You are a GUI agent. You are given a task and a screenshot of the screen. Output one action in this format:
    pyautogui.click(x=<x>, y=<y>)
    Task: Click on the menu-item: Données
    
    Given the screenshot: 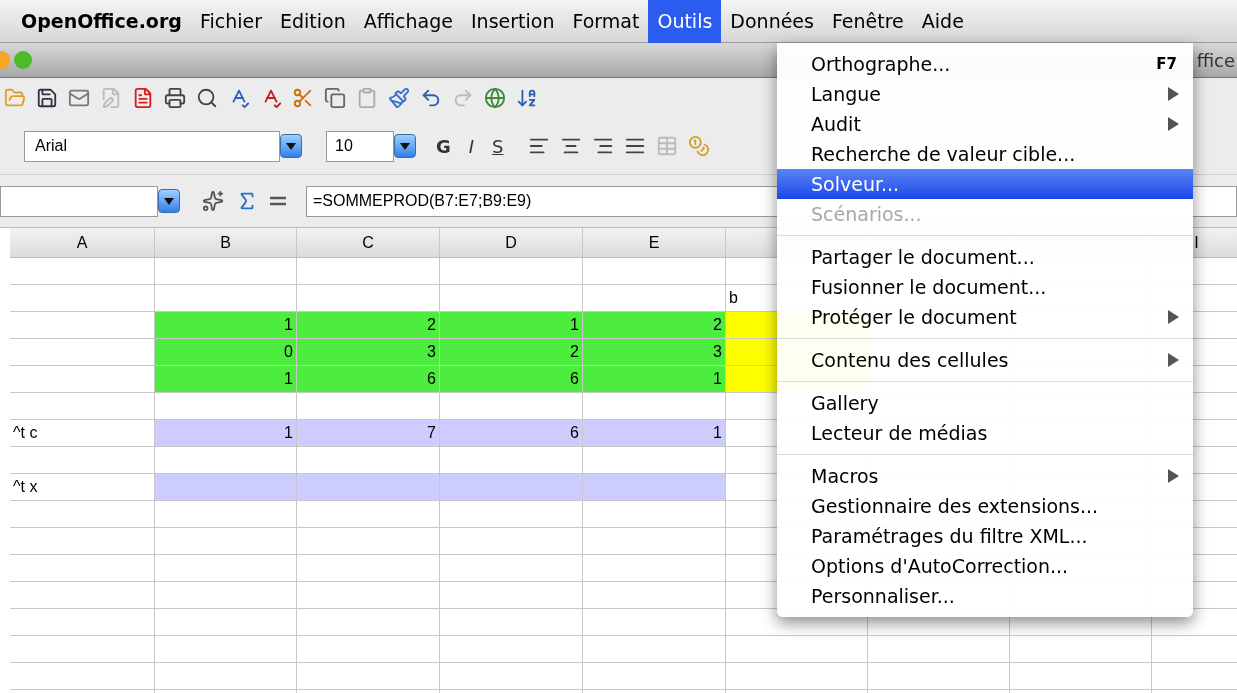 What is the action you would take?
    pyautogui.click(x=772, y=21)
    